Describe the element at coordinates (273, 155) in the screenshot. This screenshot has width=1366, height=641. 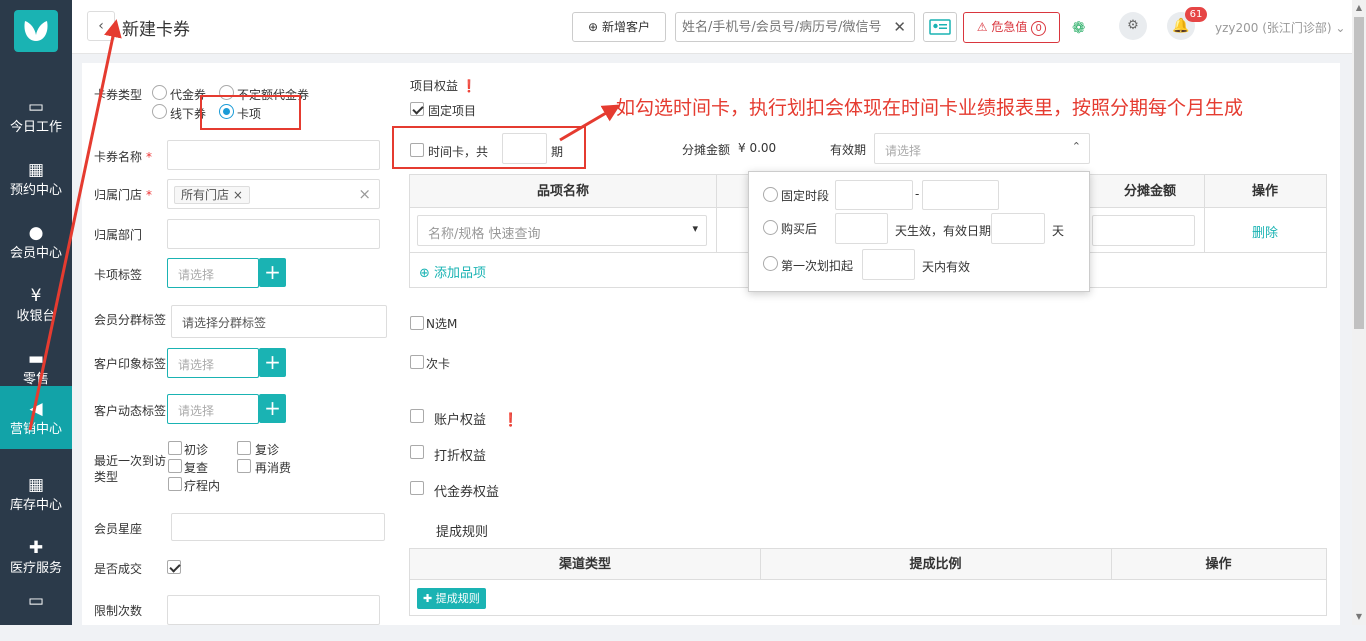
I see `card-name-input` at that location.